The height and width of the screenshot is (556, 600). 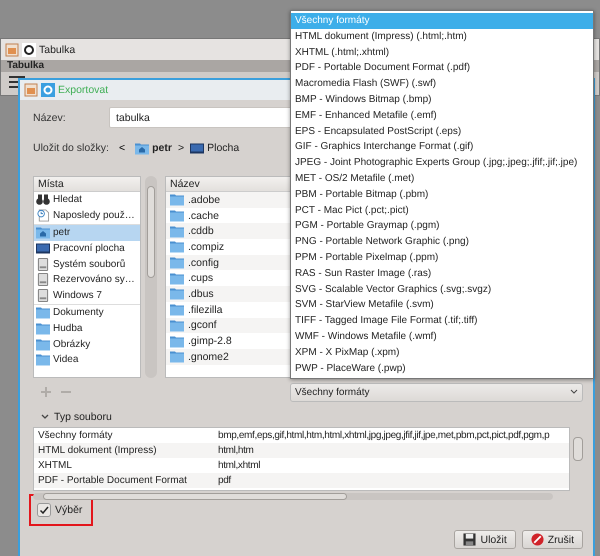 I want to click on checkbox-label: Výběr, so click(x=68, y=510).